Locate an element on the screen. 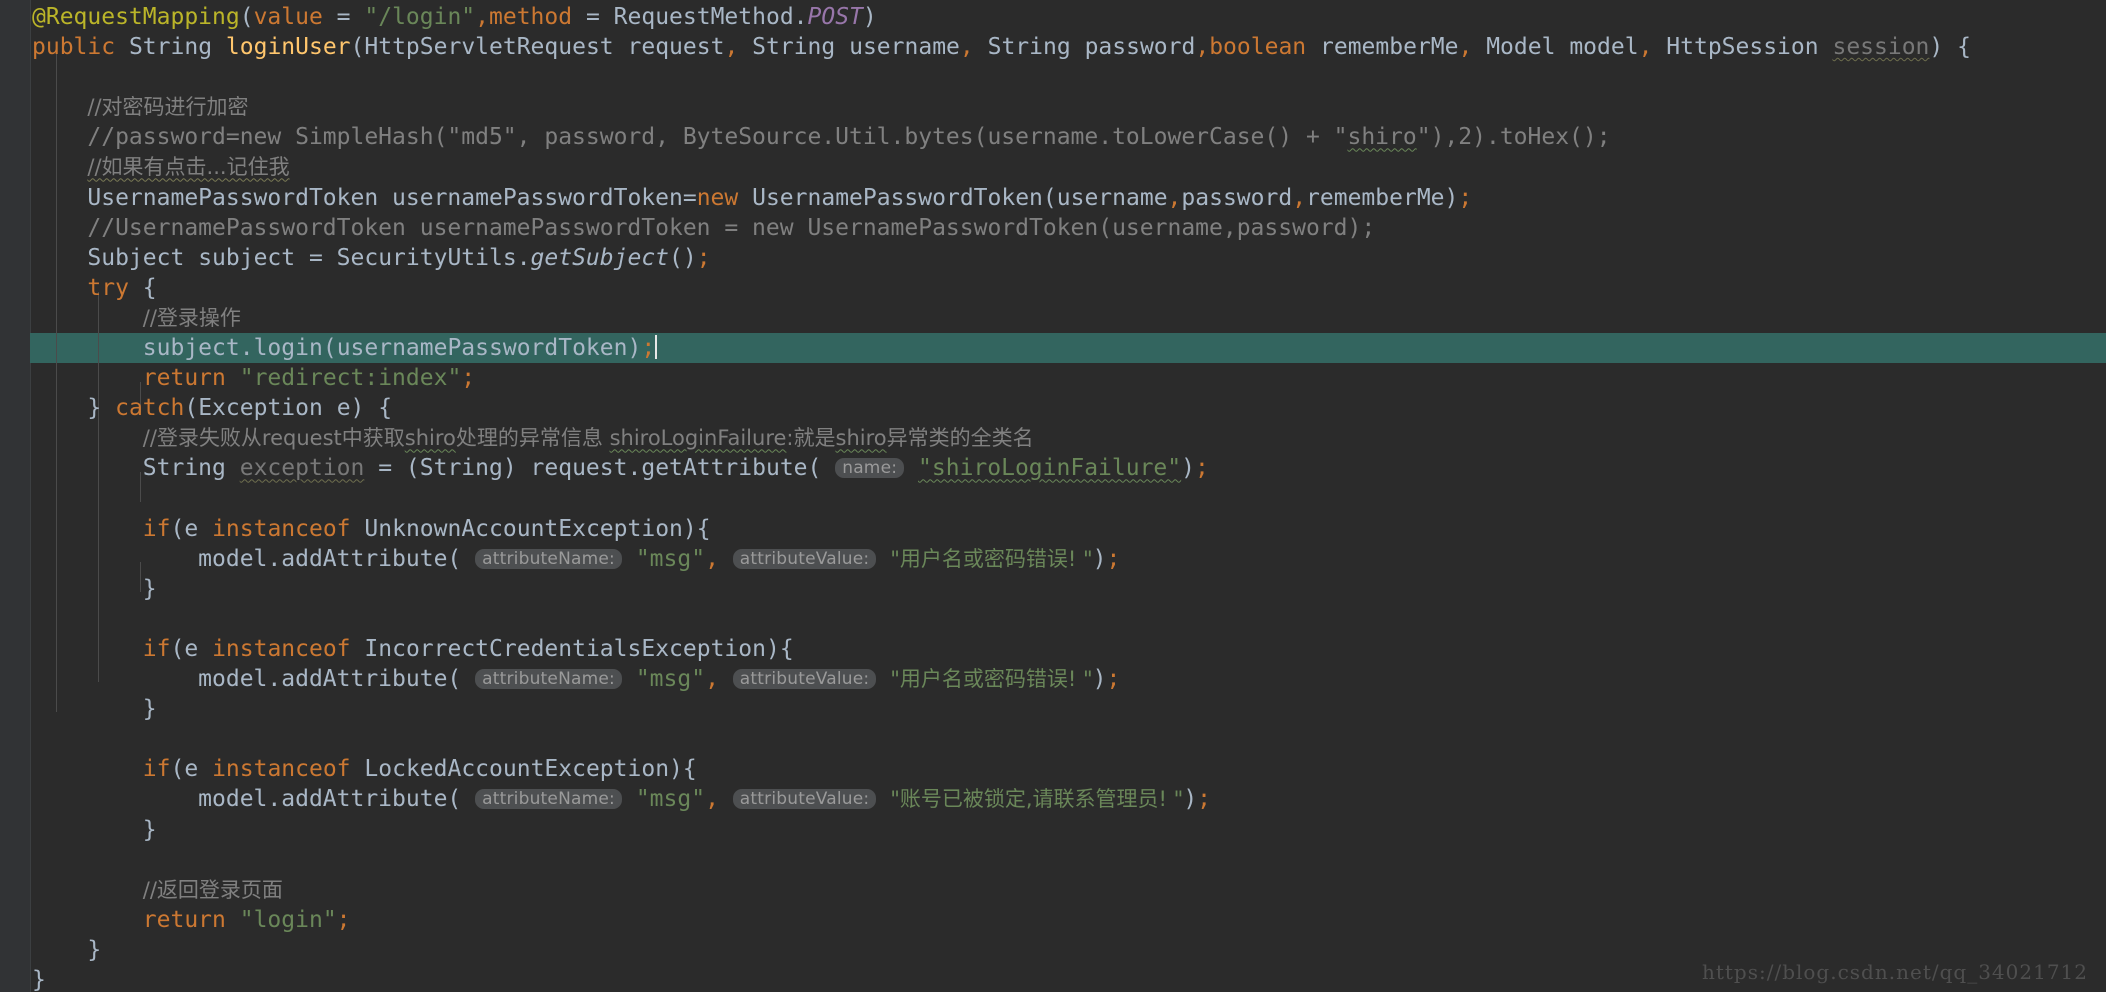  token-var-e: e is located at coordinates (343, 408).